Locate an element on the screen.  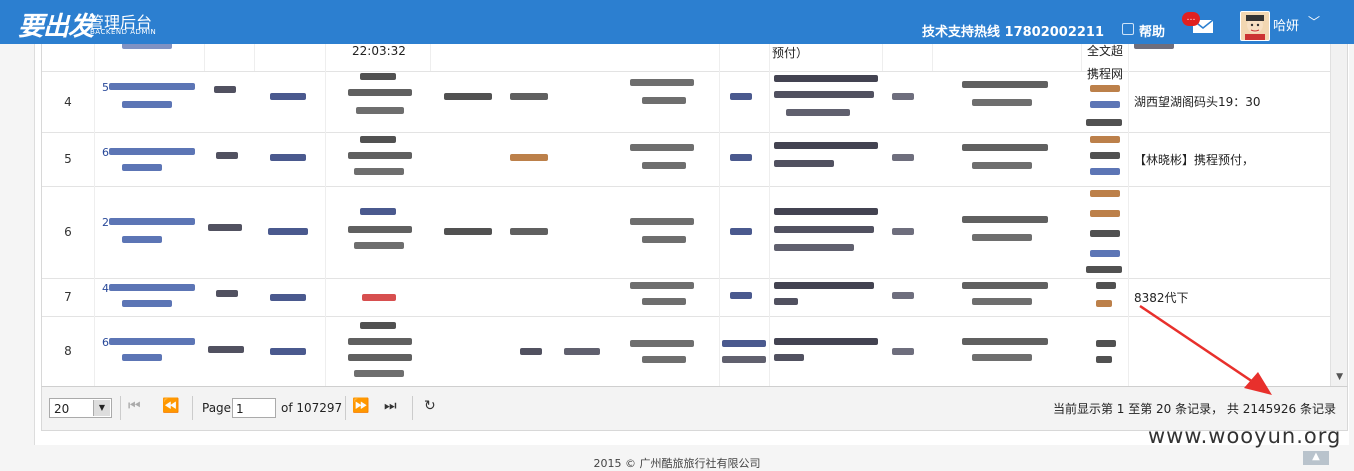
back-to-top-icon: ▲ is located at coordinates (1316, 458).